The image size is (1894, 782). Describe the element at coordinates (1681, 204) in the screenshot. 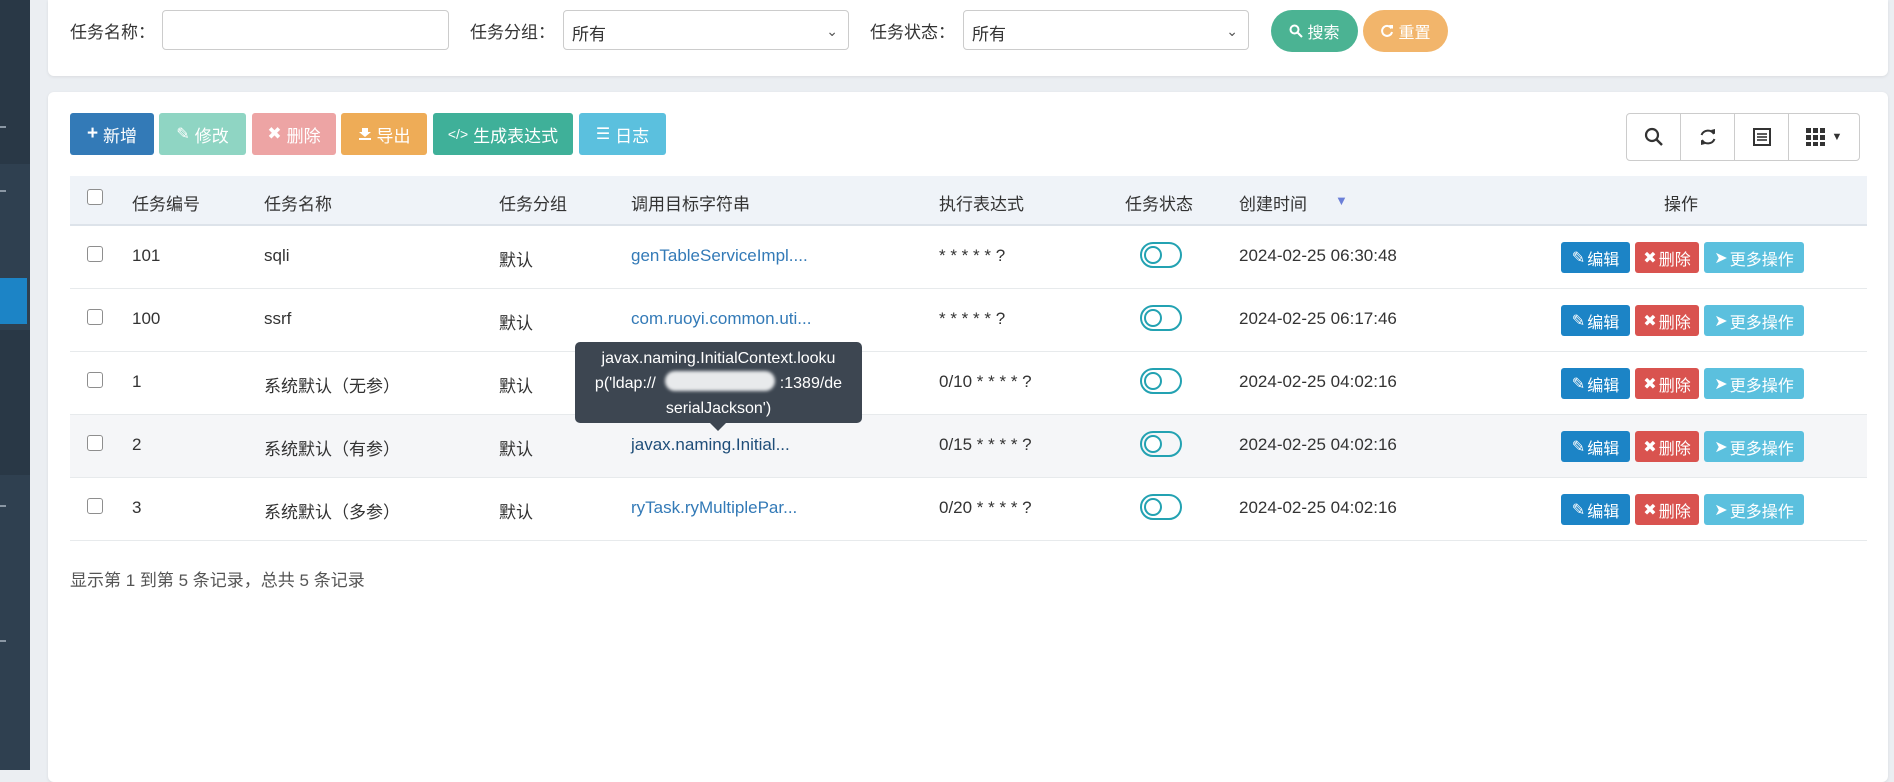

I see `header-actions: 操作` at that location.